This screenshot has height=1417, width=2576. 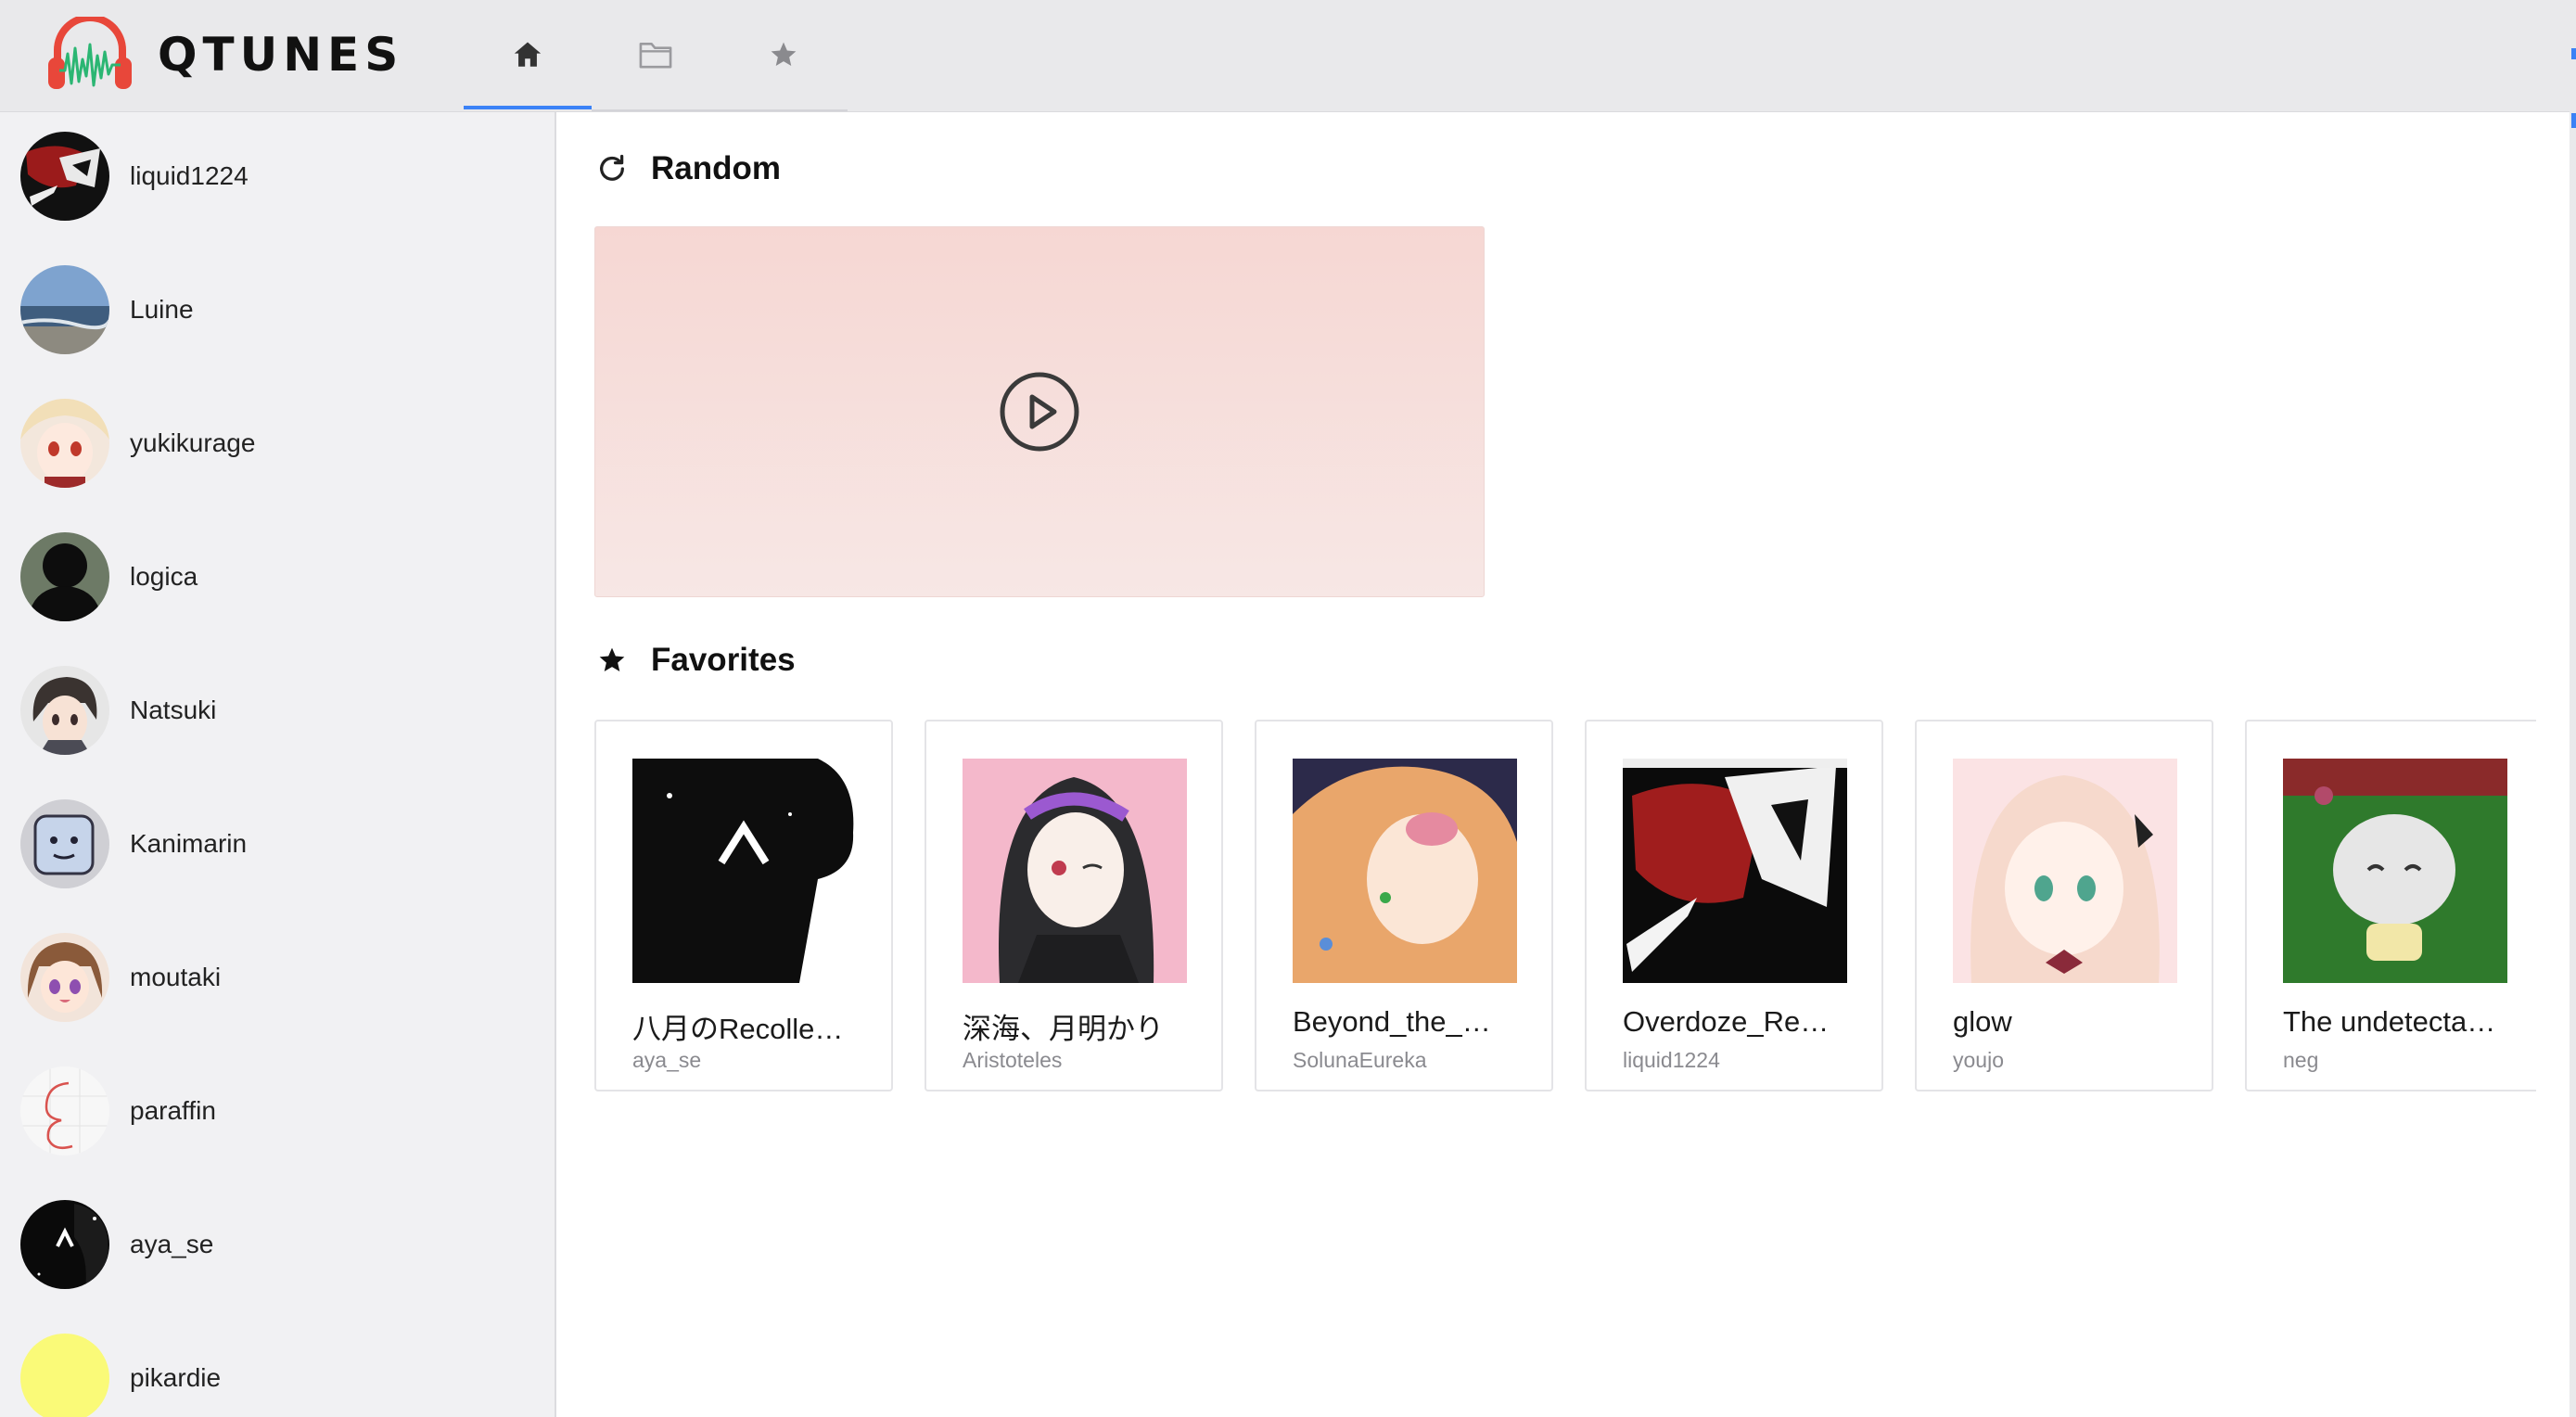 What do you see at coordinates (667, 1060) in the screenshot?
I see `track-artist: aya_se` at bounding box center [667, 1060].